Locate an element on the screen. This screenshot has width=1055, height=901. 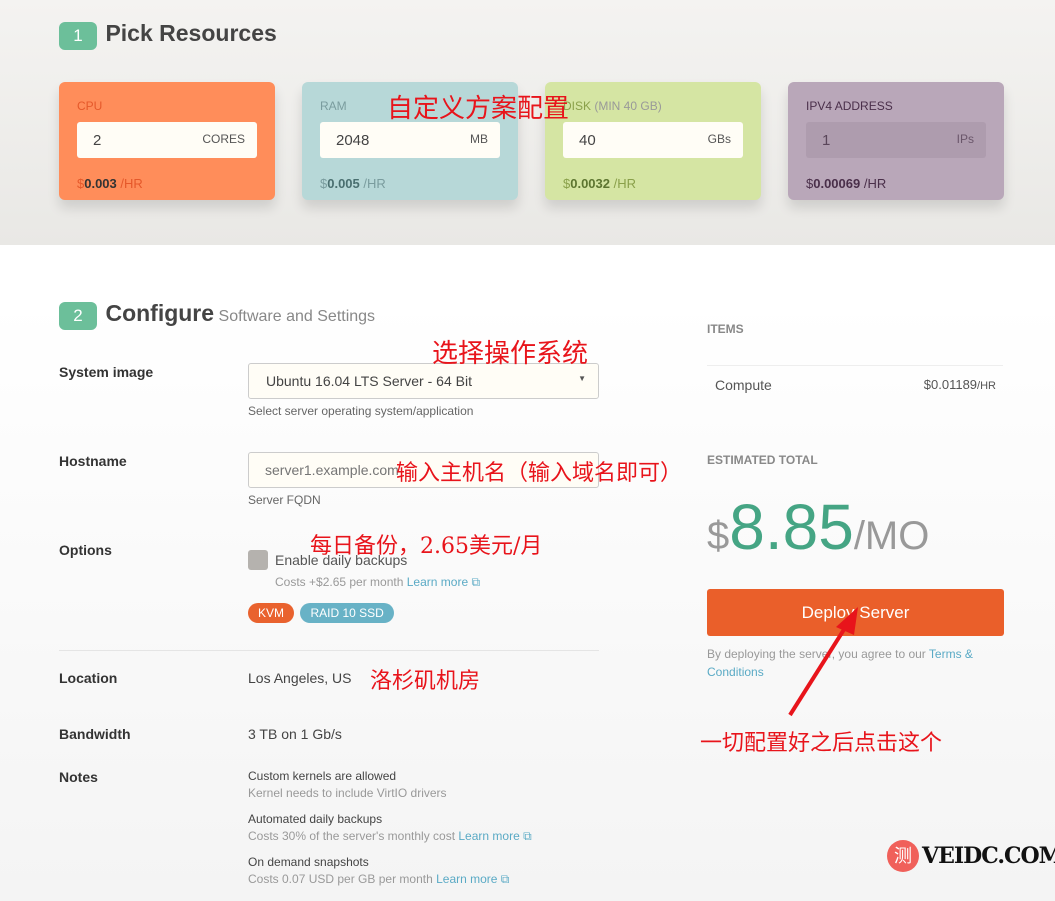
disk-input: 40 GBs is located at coordinates (653, 140).